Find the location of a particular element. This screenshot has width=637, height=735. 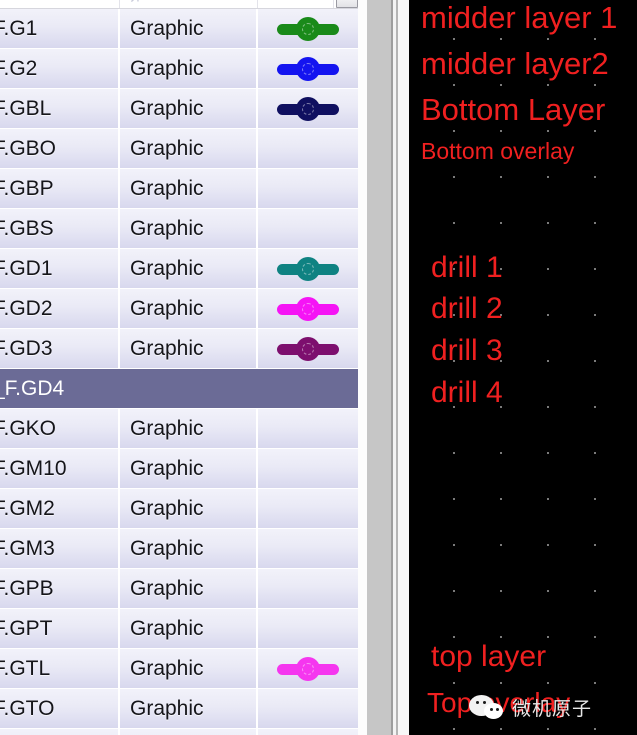

canvas-label: drill 3 is located at coordinates (467, 351).